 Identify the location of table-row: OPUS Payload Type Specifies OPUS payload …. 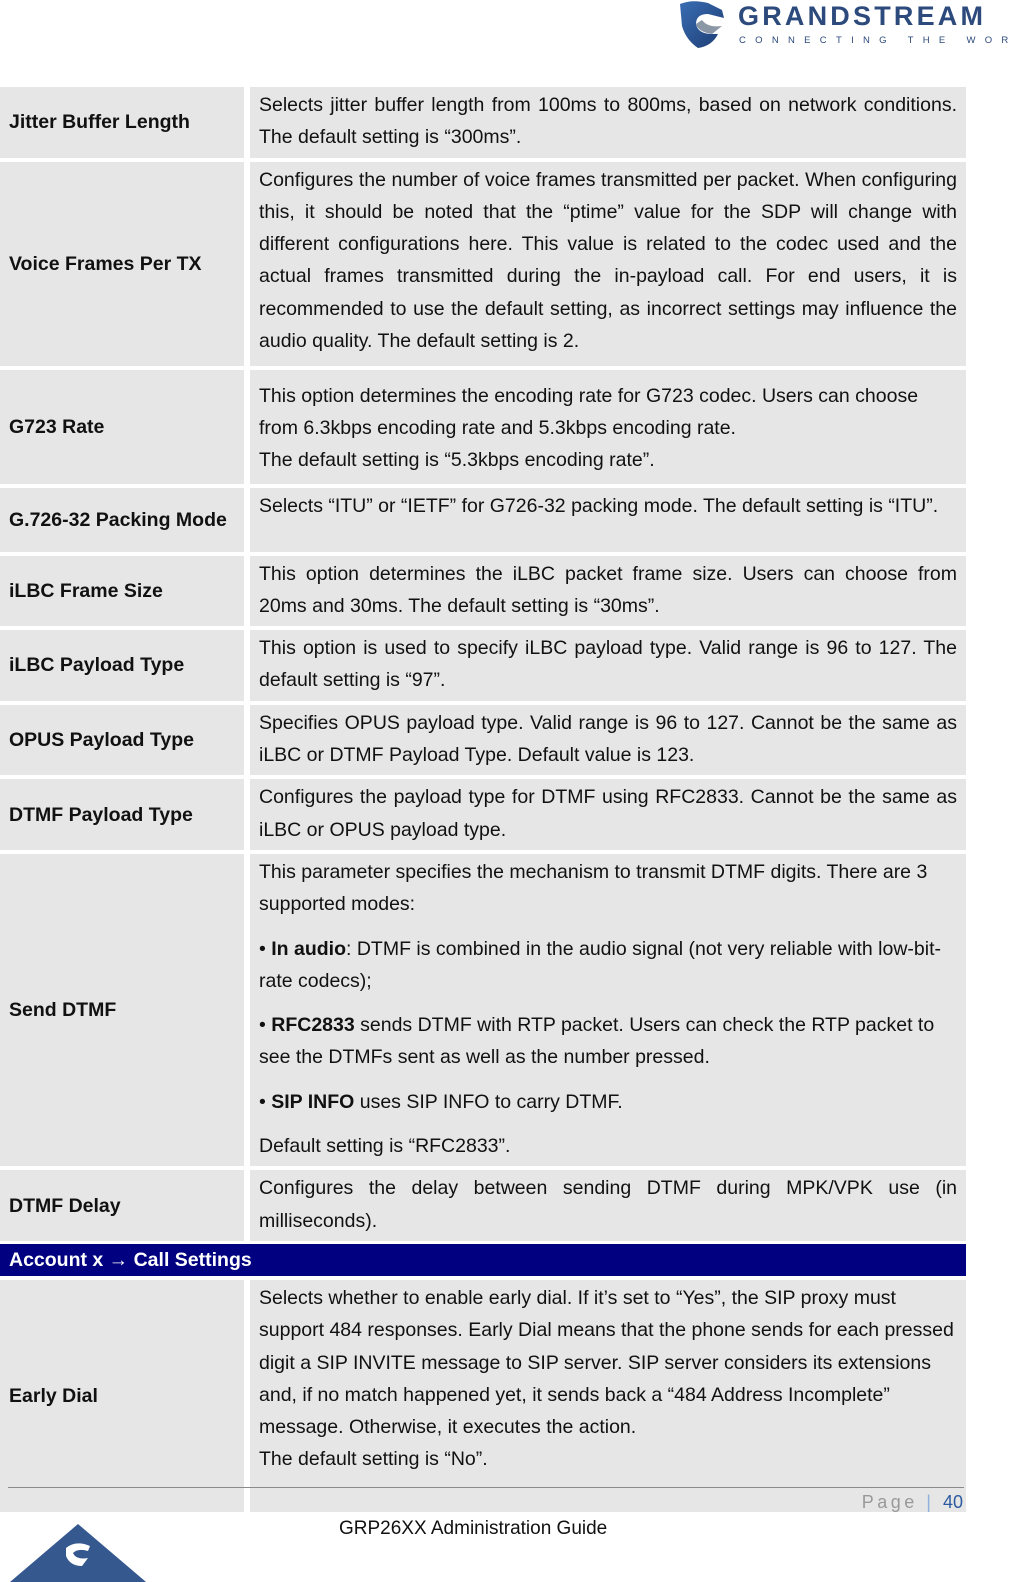
(483, 740).